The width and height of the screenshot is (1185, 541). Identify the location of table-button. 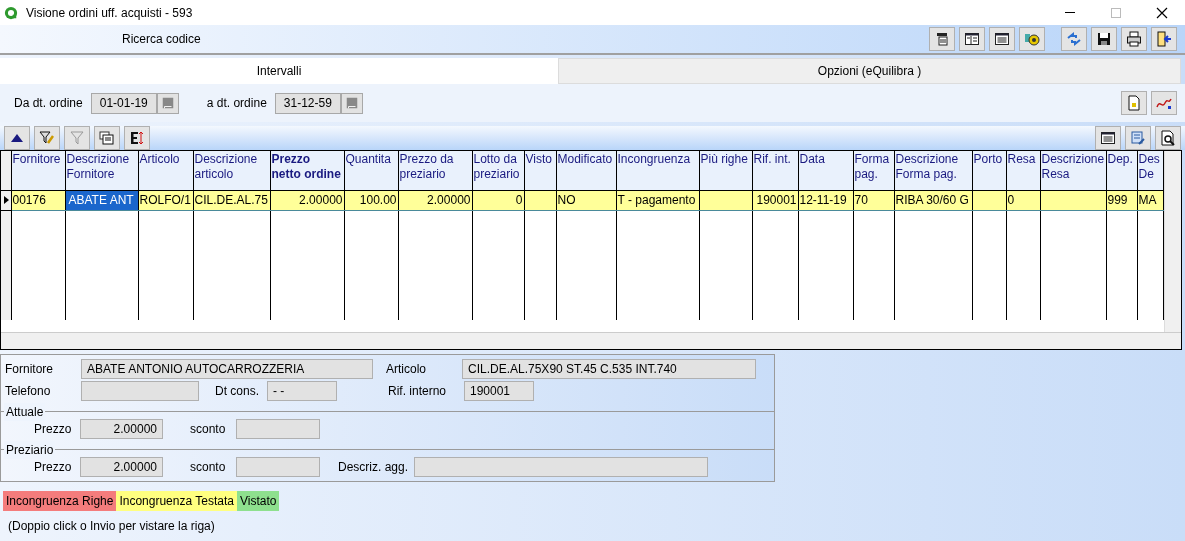
(942, 39).